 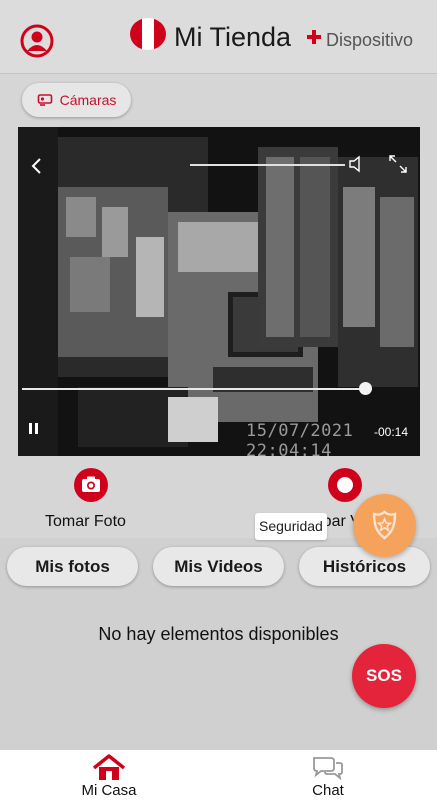 I want to click on video-progress-bar, so click(x=197, y=389).